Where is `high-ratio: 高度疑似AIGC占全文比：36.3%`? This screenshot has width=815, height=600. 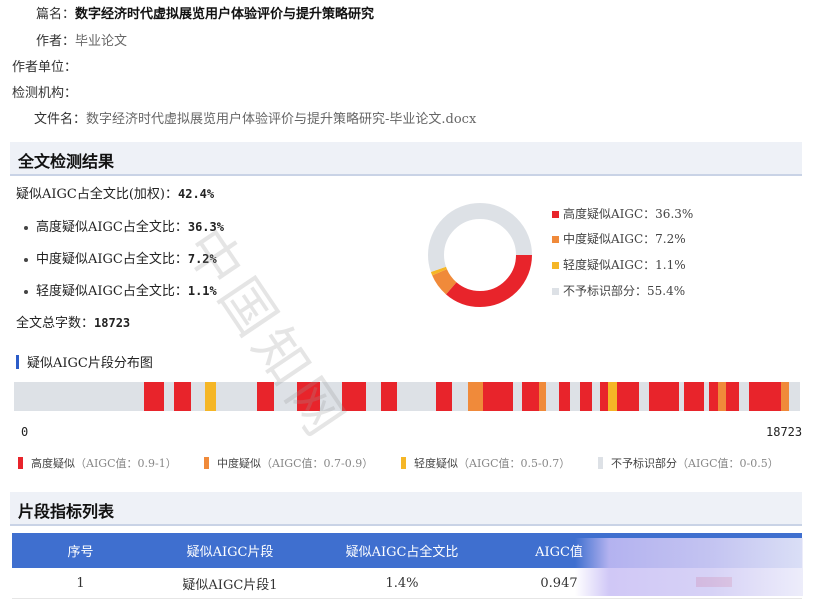 high-ratio: 高度疑似AIGC占全文比：36.3% is located at coordinates (124, 225).